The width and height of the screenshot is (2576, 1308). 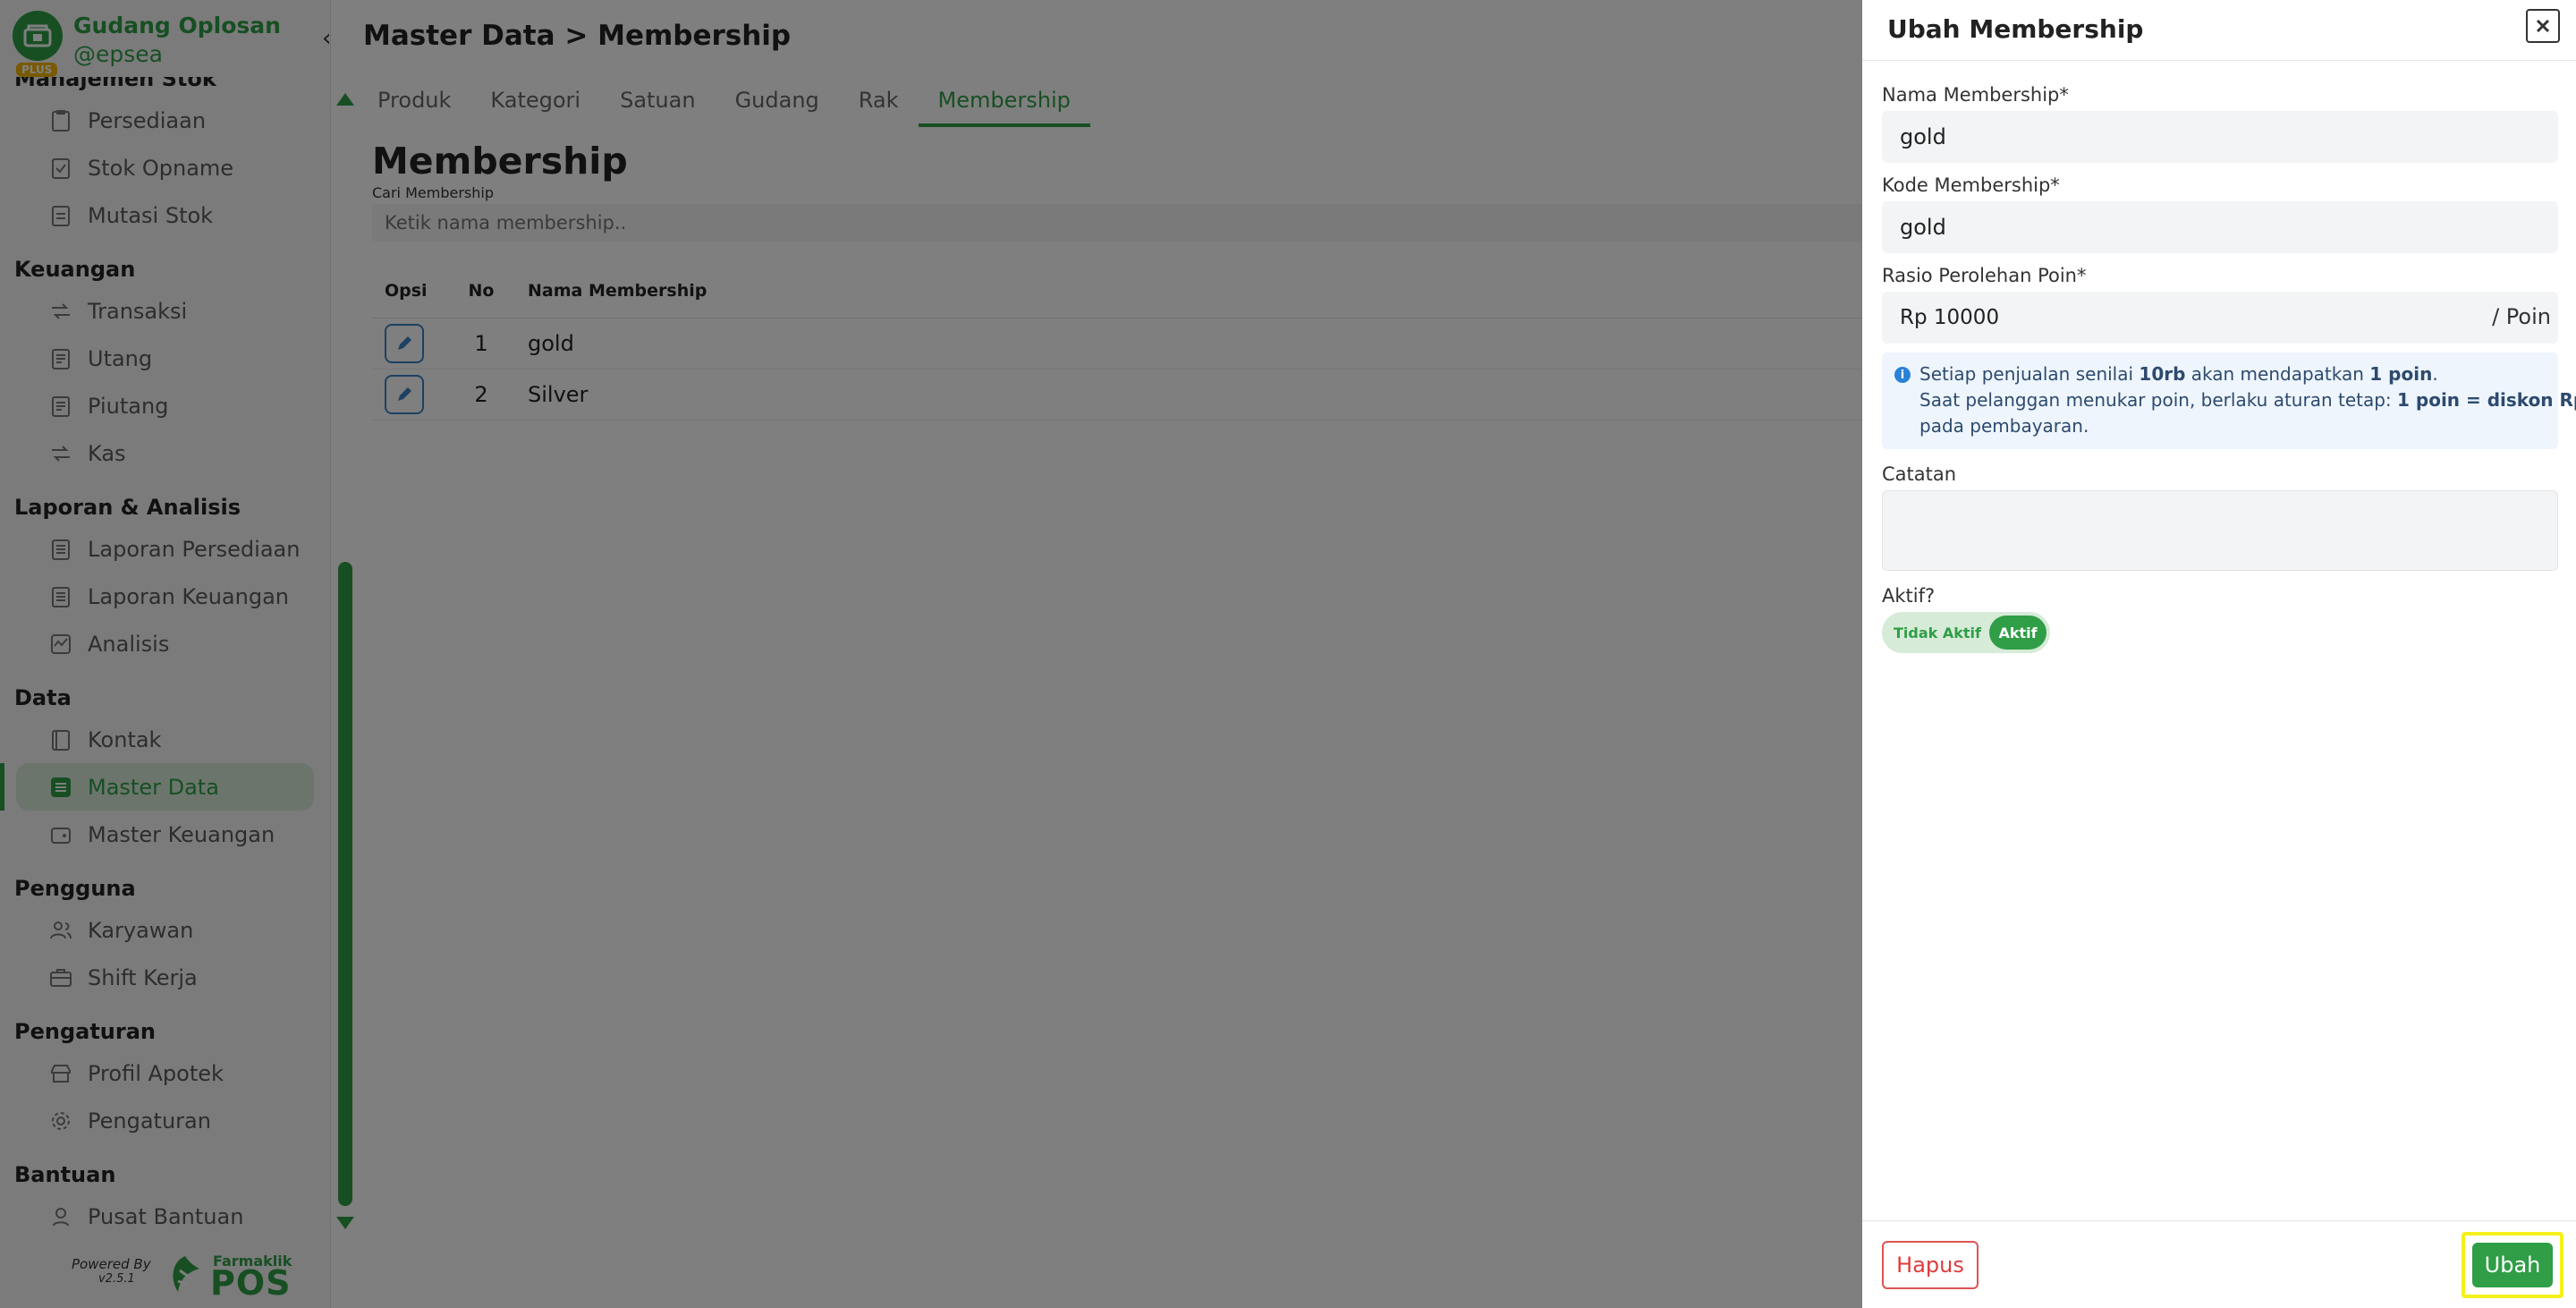 What do you see at coordinates (2521, 317) in the screenshot?
I see `rasio-suffix: / Poin` at bounding box center [2521, 317].